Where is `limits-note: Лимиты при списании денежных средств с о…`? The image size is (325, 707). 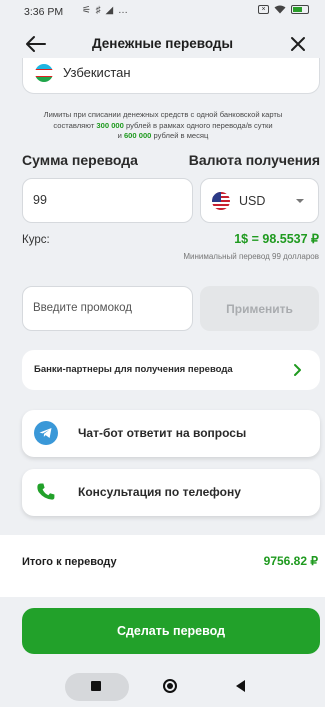 limits-note: Лимиты при списании денежных средств с о… is located at coordinates (163, 126).